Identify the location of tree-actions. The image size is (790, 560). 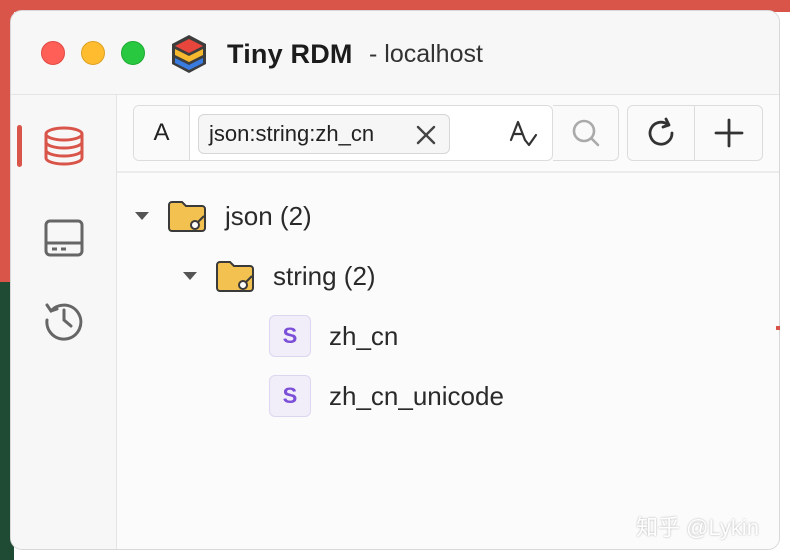
(695, 133).